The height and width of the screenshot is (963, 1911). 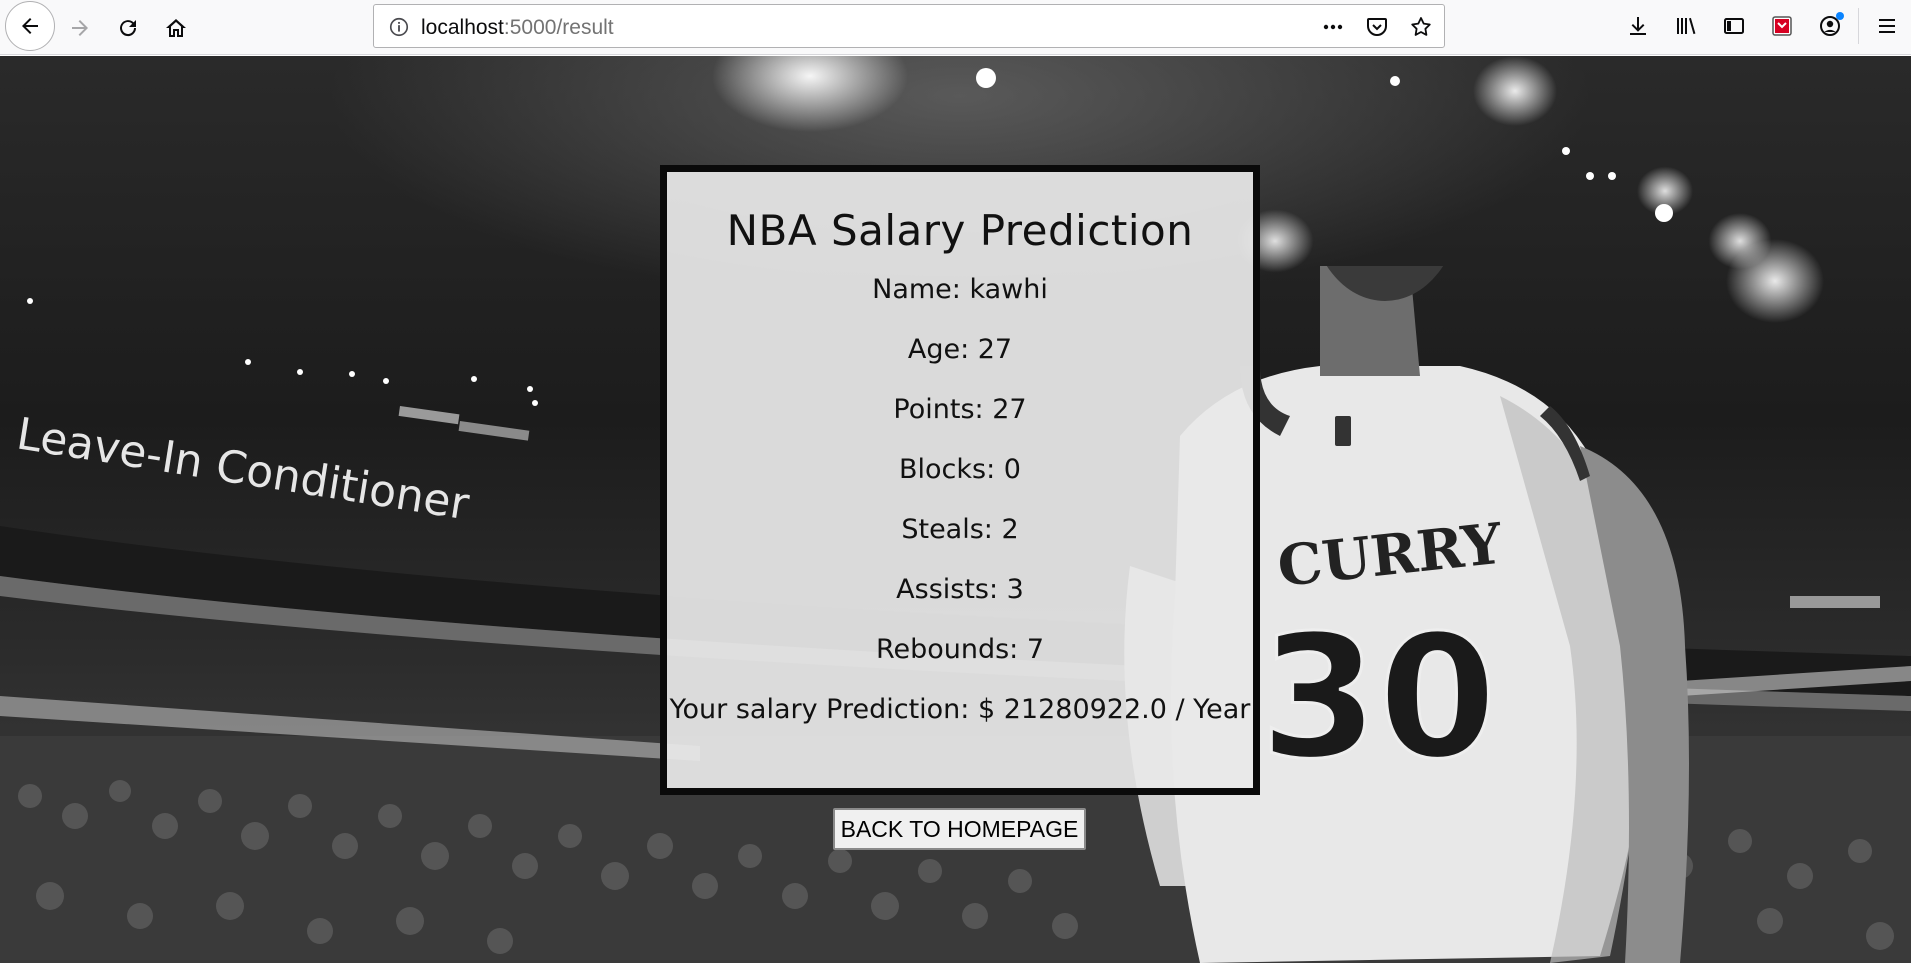 I want to click on pocket-icon, so click(x=1377, y=27).